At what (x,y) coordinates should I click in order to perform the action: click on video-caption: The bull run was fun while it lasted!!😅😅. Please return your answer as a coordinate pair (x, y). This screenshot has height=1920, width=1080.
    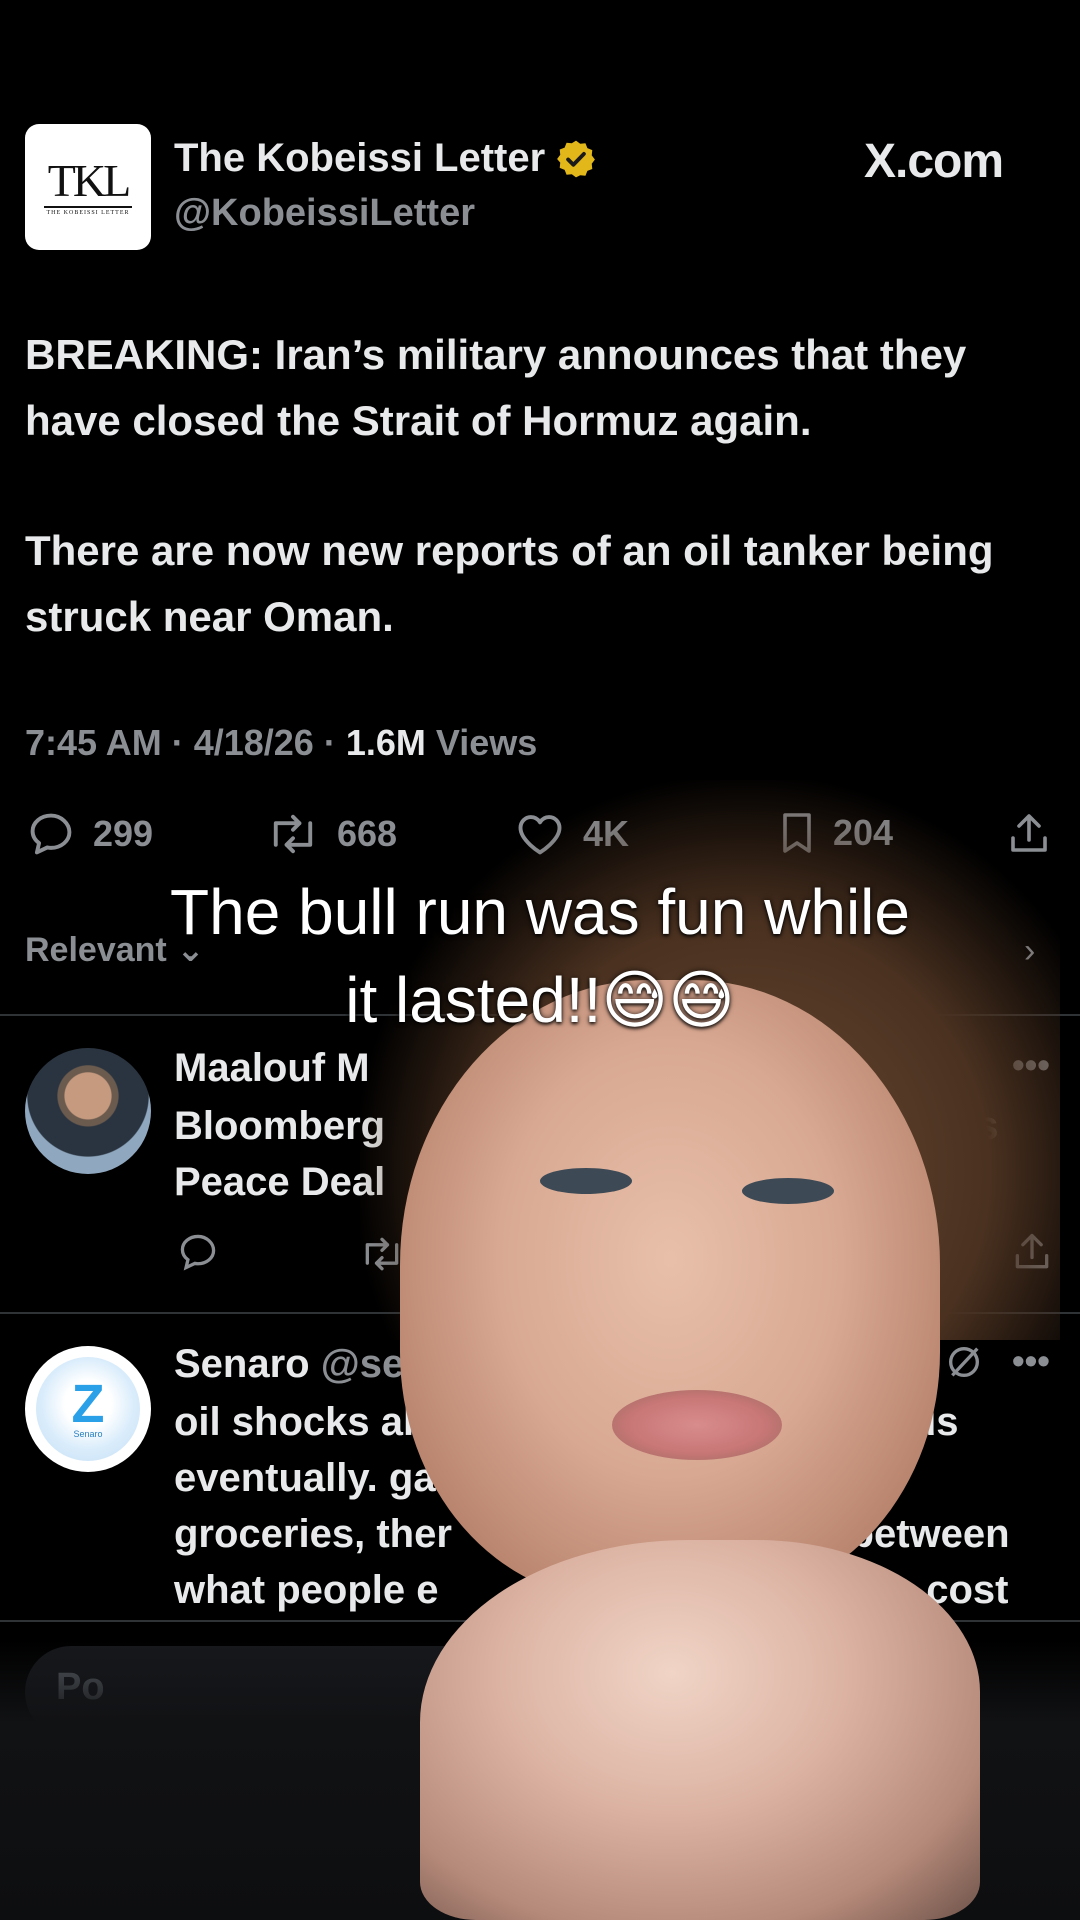
    Looking at the image, I should click on (540, 956).